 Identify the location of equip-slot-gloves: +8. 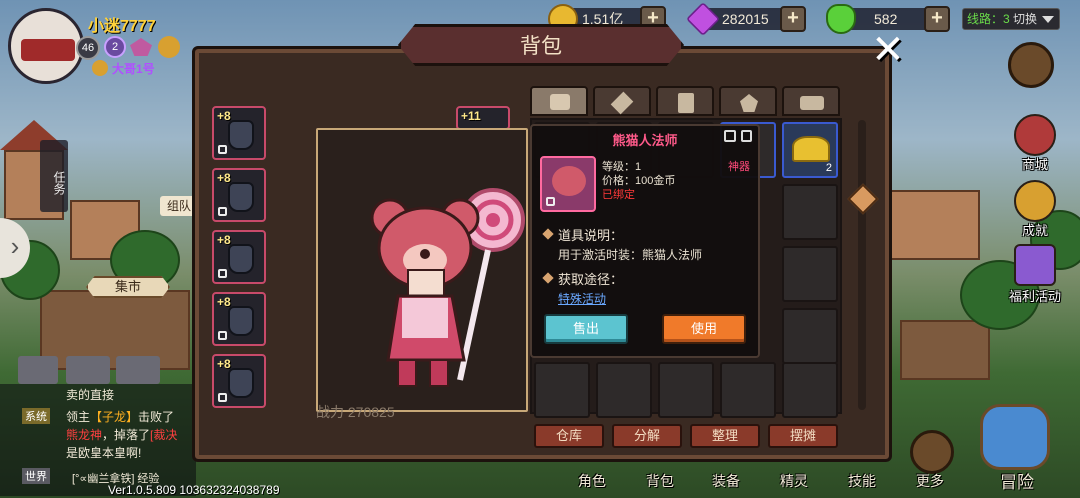
(239, 319).